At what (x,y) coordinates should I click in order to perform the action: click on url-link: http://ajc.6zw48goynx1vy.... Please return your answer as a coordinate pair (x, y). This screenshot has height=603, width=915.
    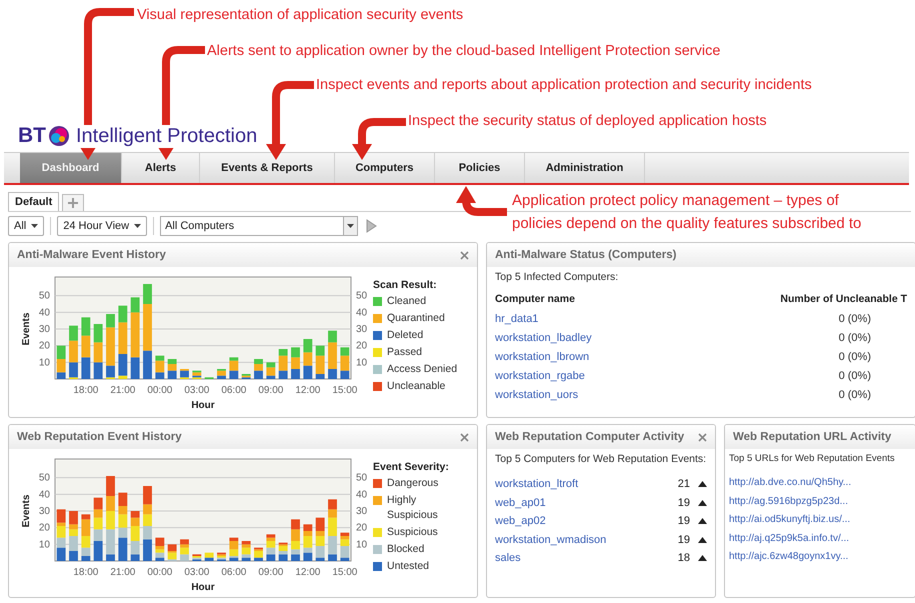
    Looking at the image, I should click on (820, 557).